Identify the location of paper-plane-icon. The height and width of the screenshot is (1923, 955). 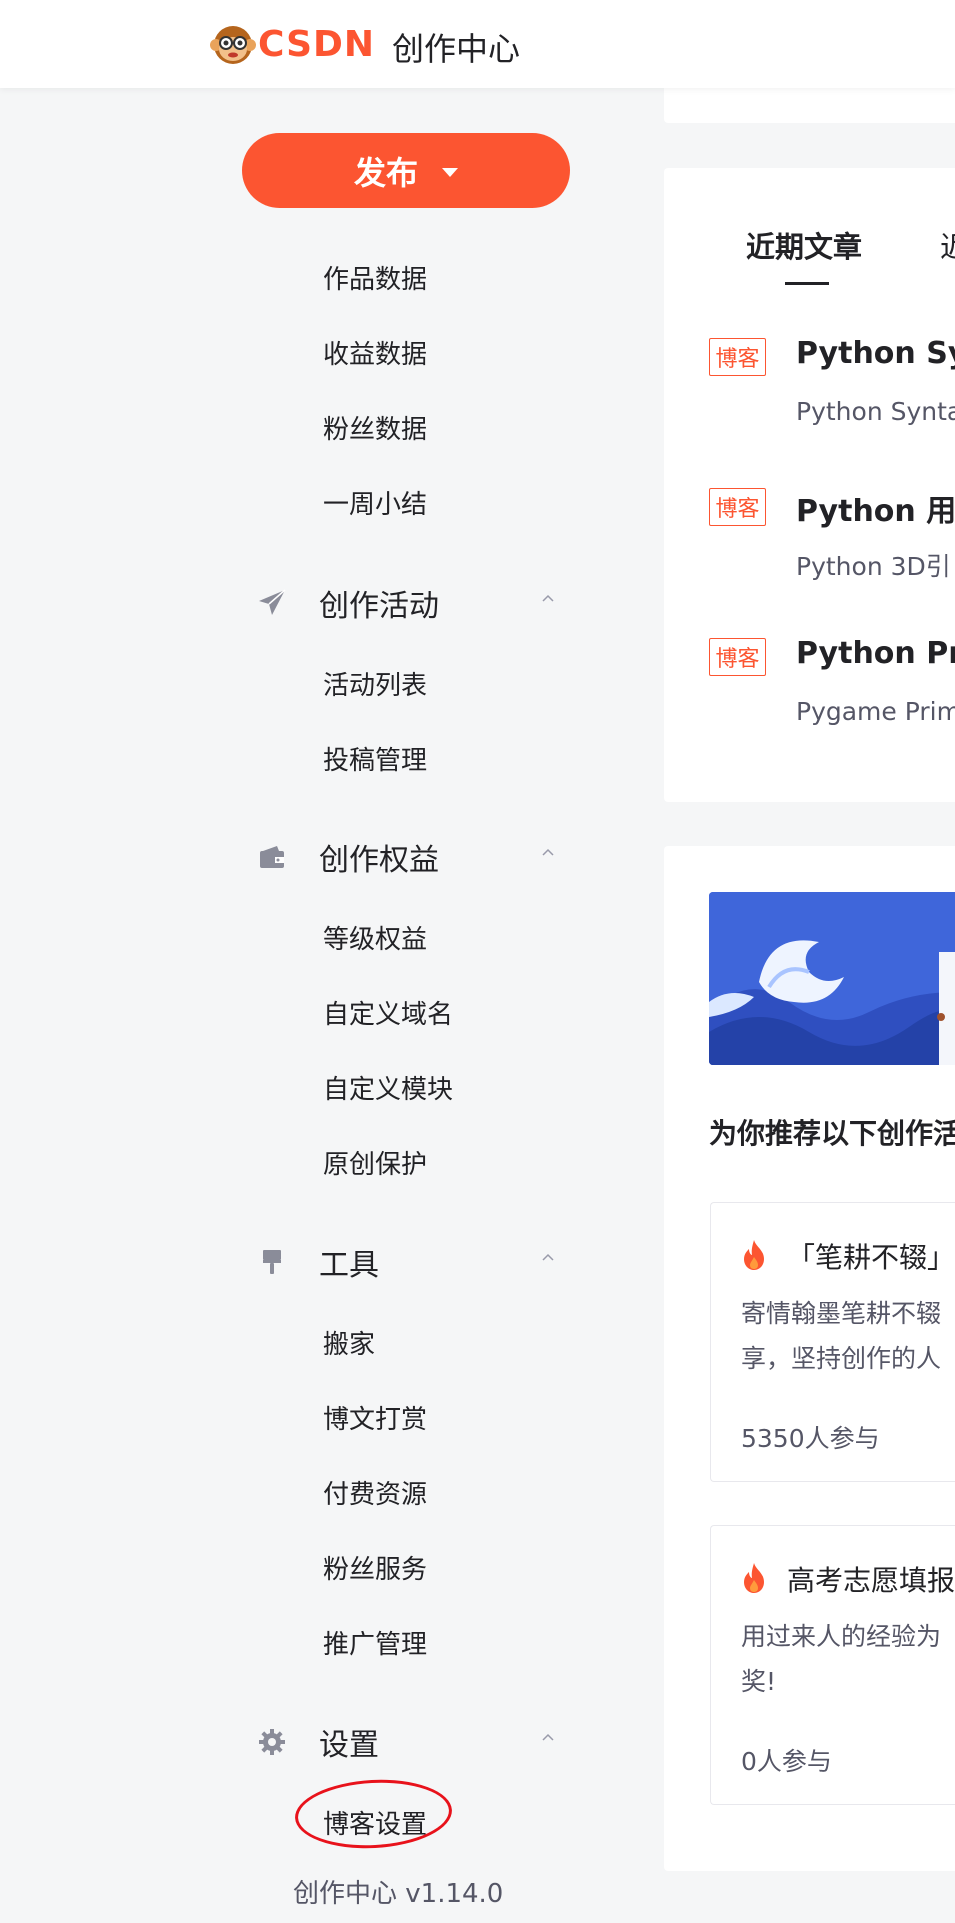
(272, 603).